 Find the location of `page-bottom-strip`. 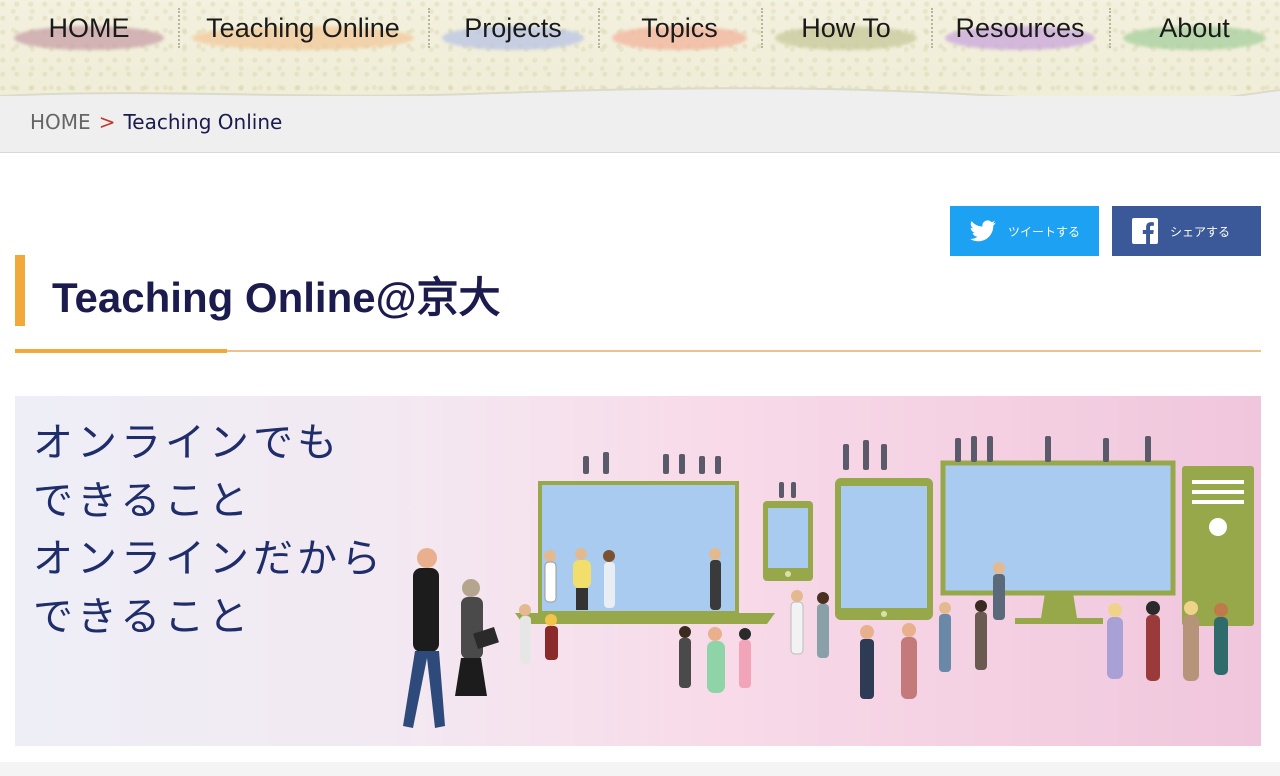

page-bottom-strip is located at coordinates (640, 769).